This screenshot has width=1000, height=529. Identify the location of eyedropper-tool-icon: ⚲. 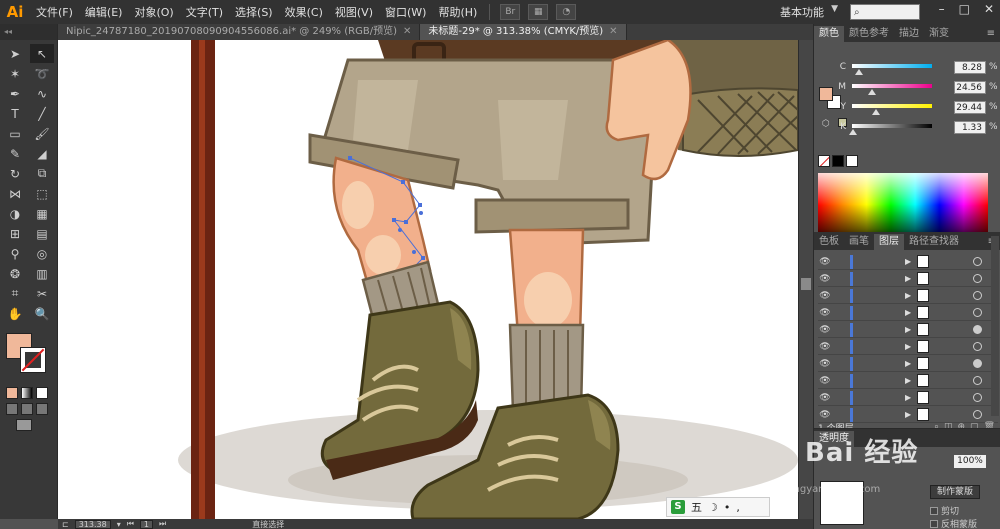
(15, 253).